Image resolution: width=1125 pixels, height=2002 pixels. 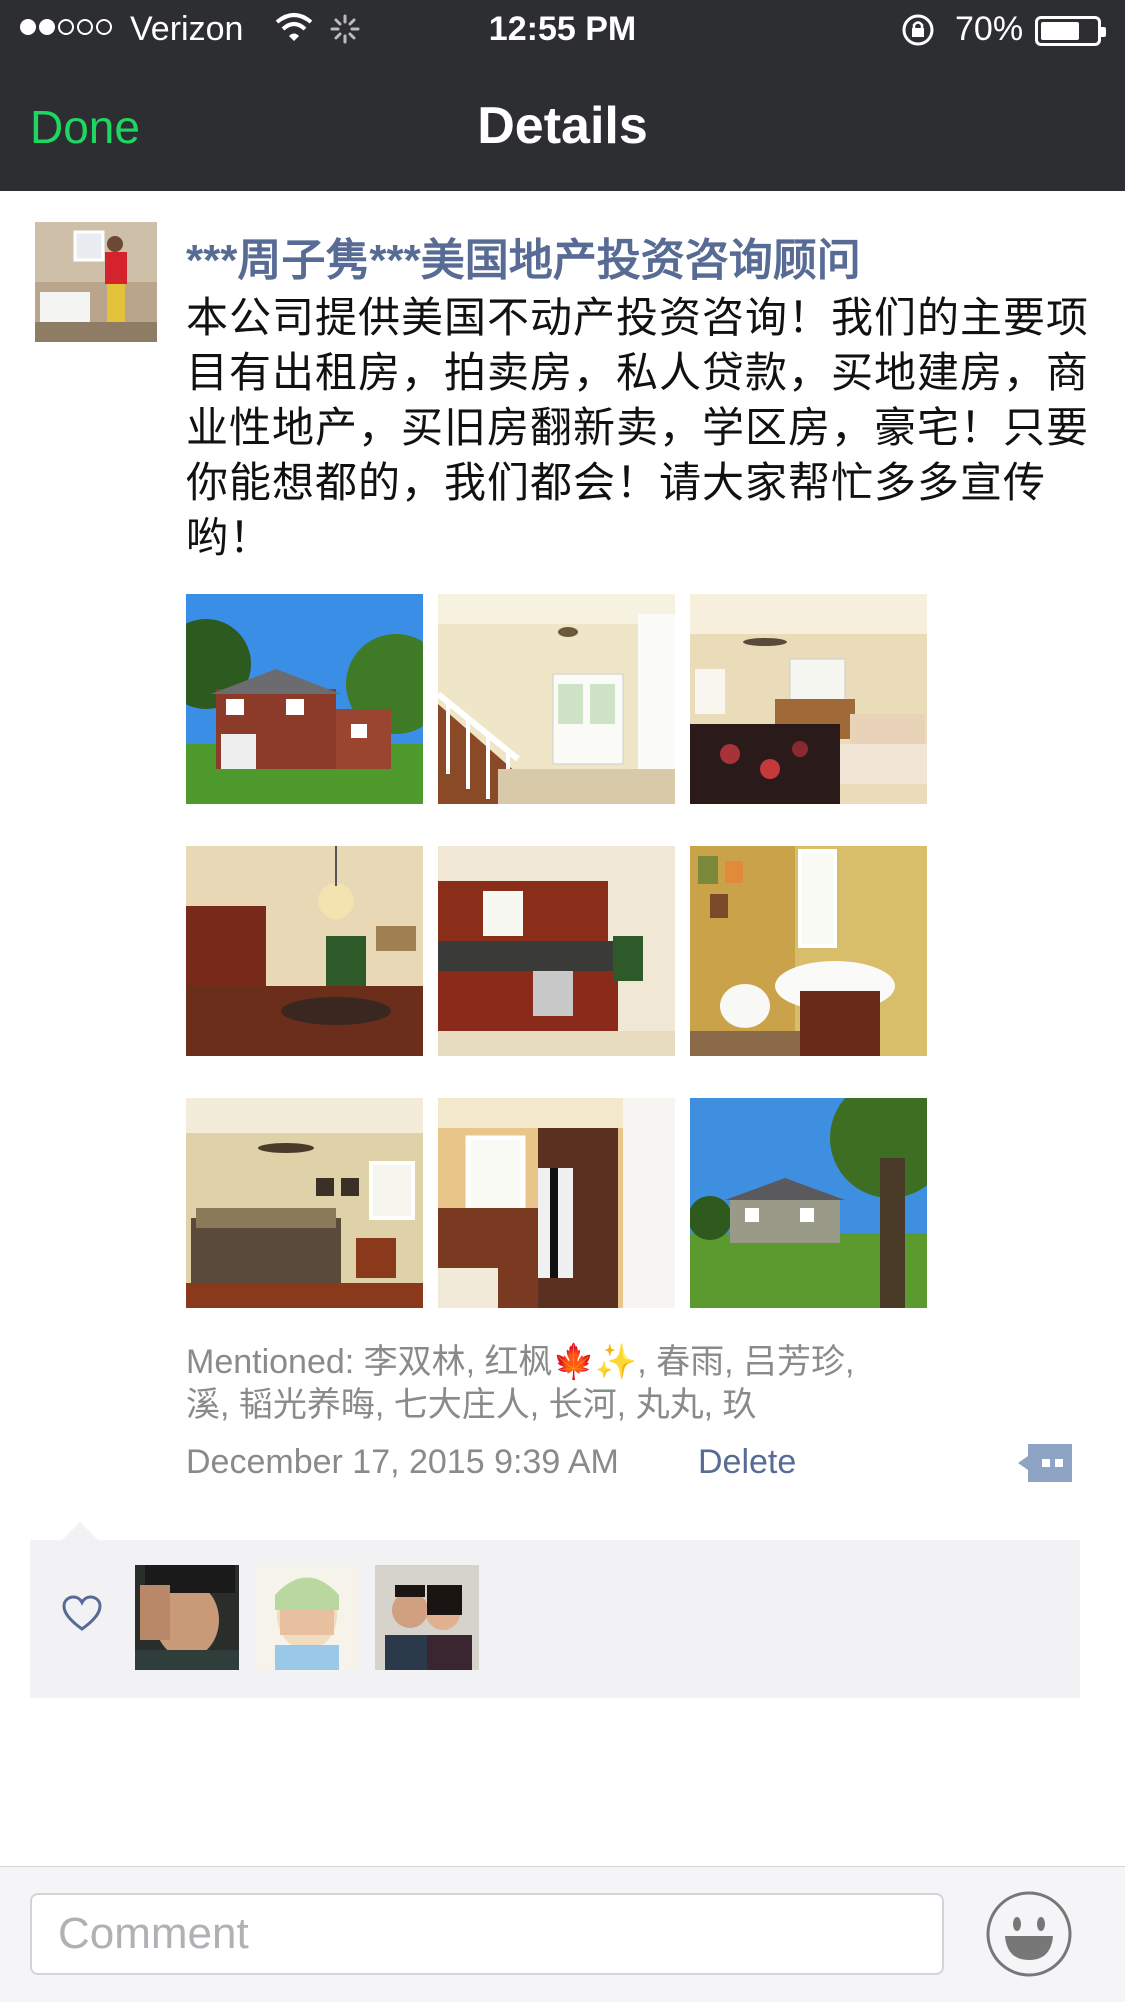 I want to click on smiley-icon, so click(x=1029, y=1934).